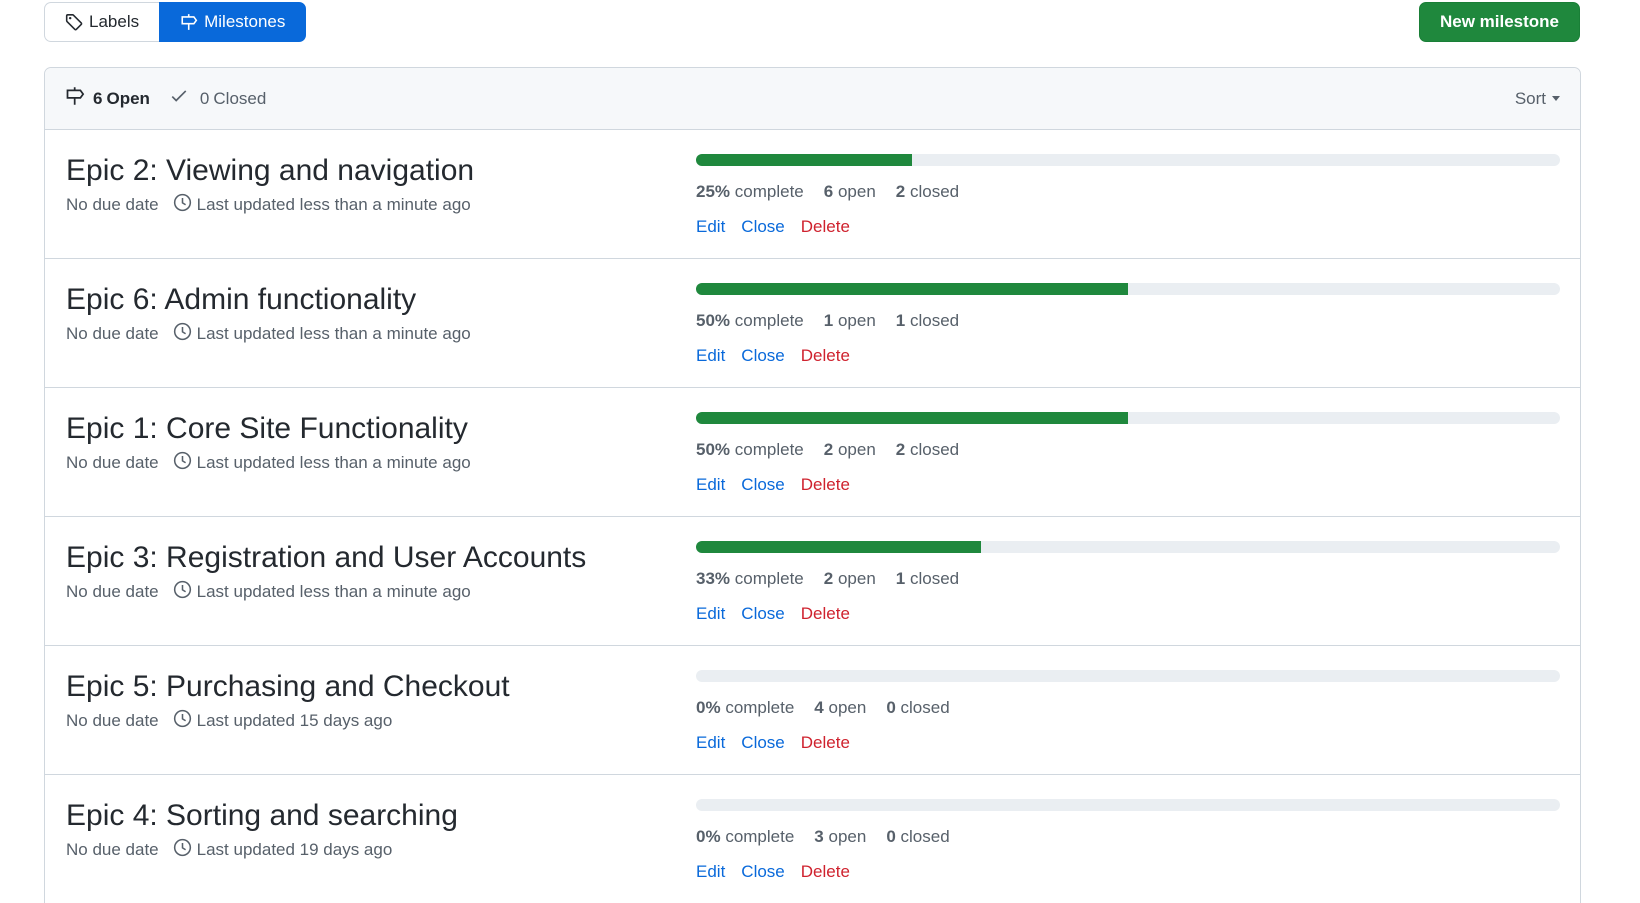 The width and height of the screenshot is (1640, 903). I want to click on milestone-stats: 25% complete 6 open 2 closed, so click(1128, 192).